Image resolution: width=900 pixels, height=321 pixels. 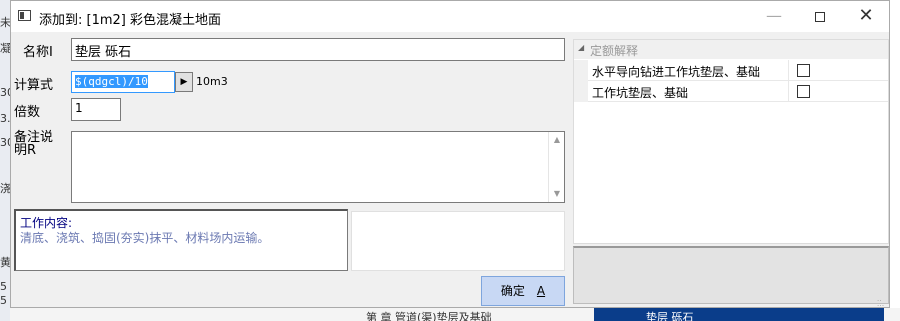 What do you see at coordinates (212, 81) in the screenshot?
I see `unit-label: 10m3` at bounding box center [212, 81].